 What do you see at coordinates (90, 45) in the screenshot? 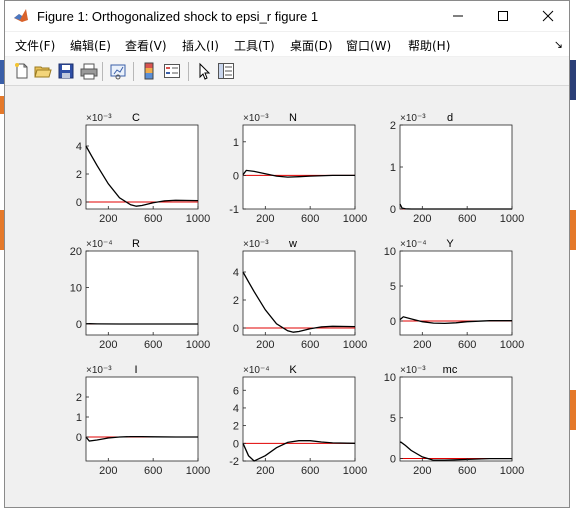
I see `menu-edit: 编辑(E)` at bounding box center [90, 45].